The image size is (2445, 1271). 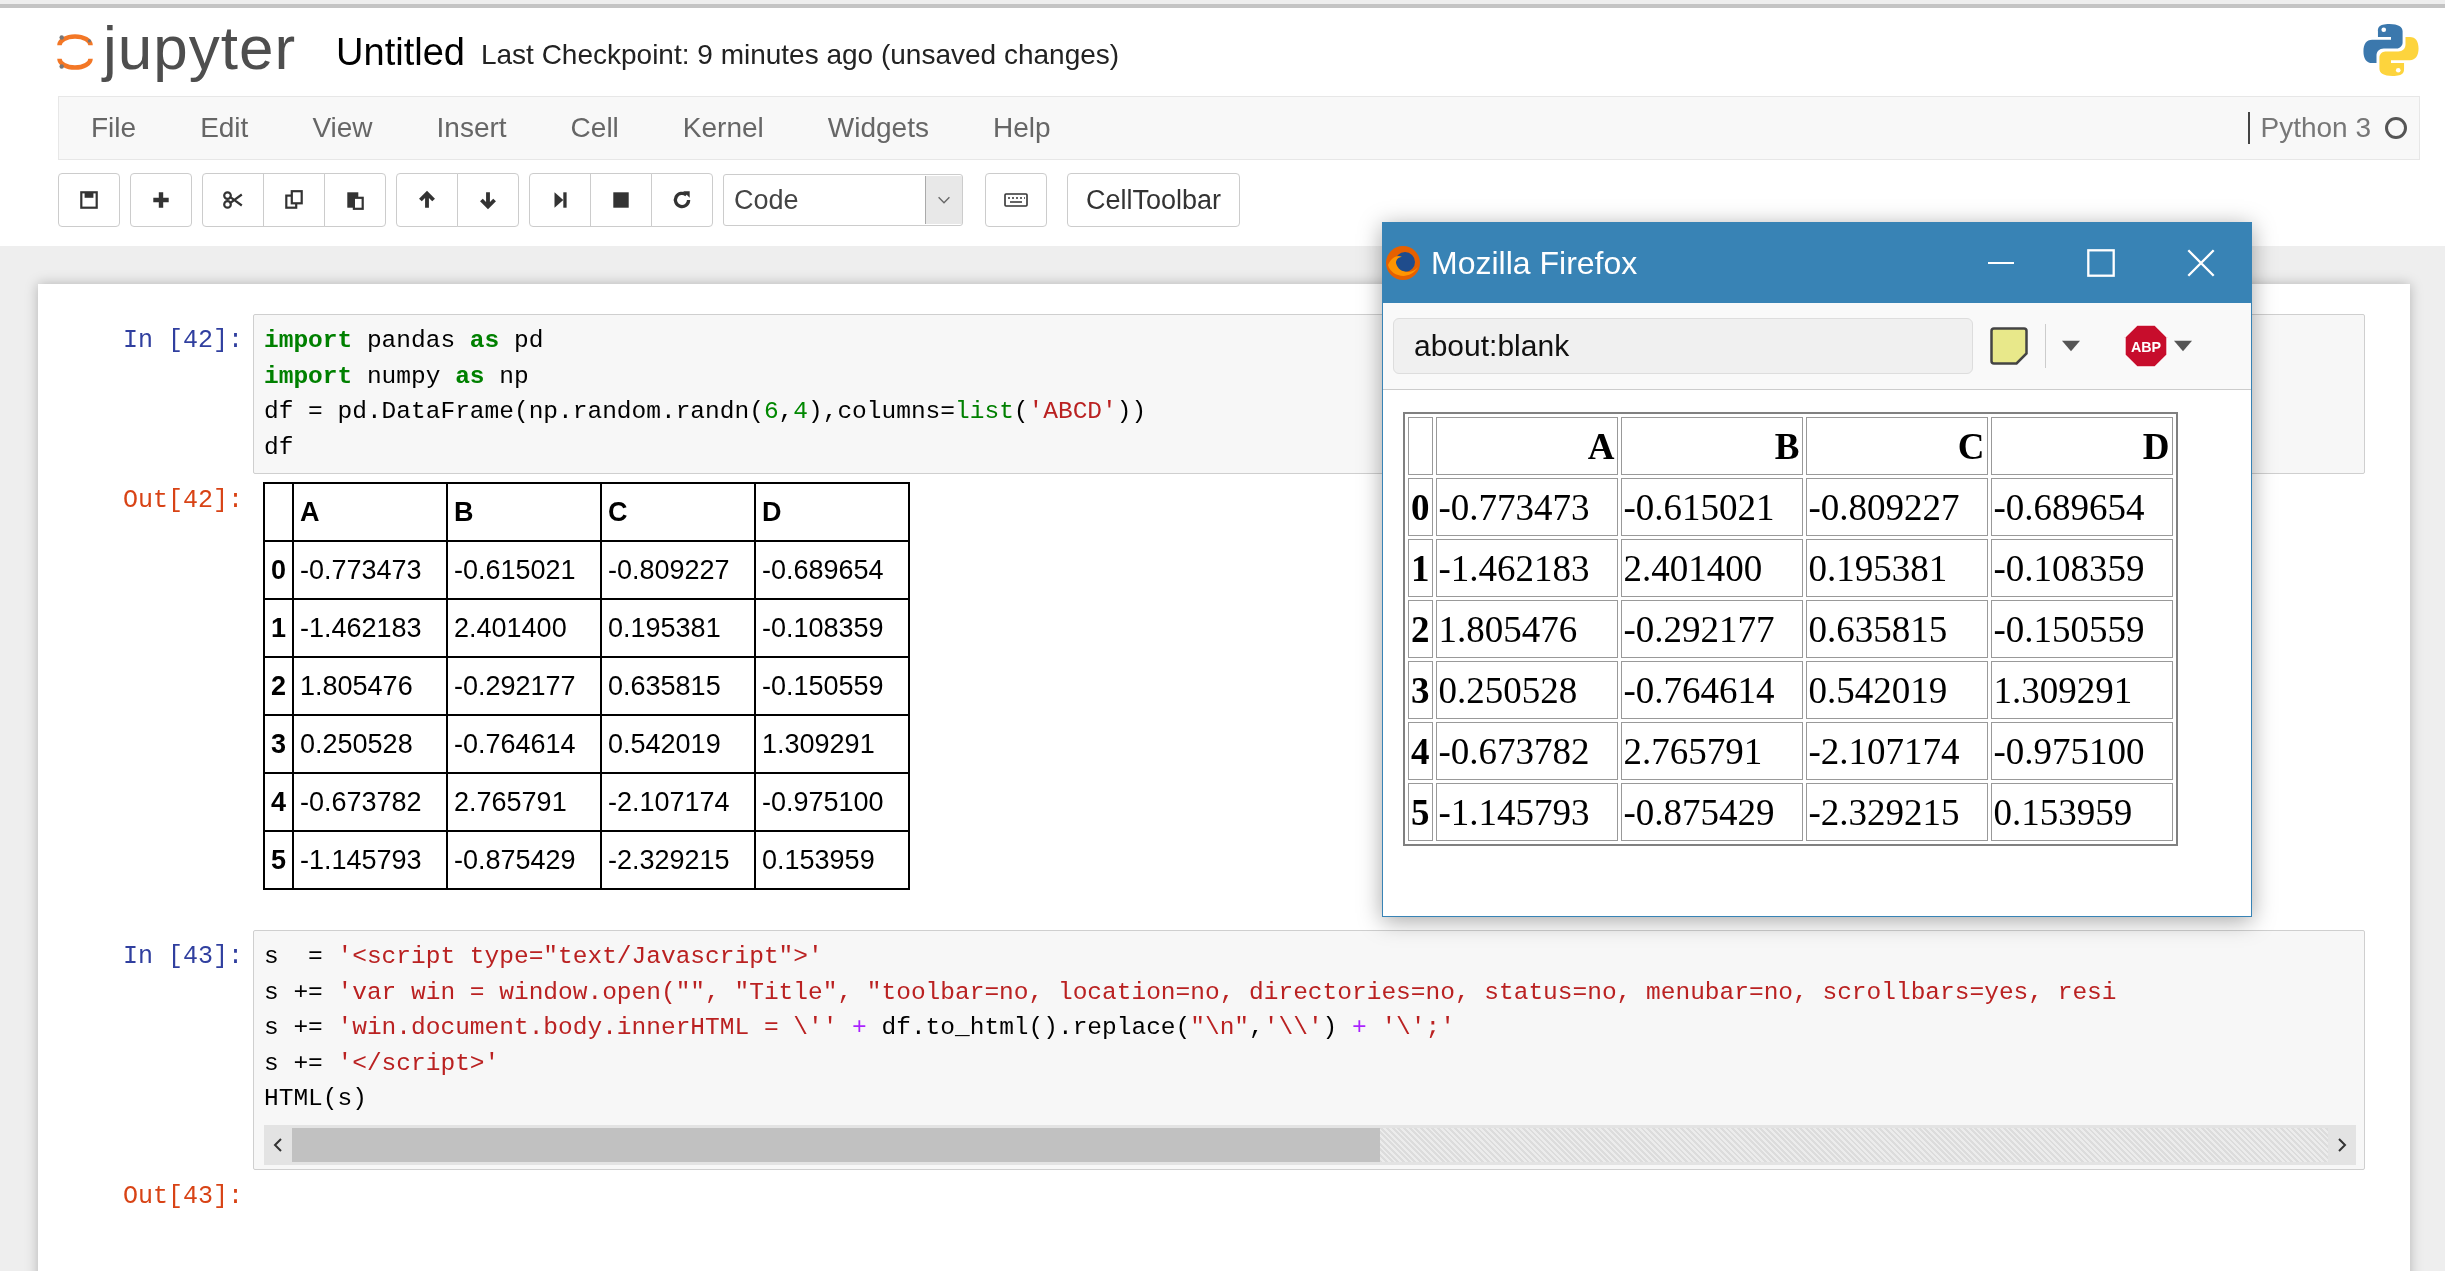 I want to click on plus-icon, so click(x=161, y=200).